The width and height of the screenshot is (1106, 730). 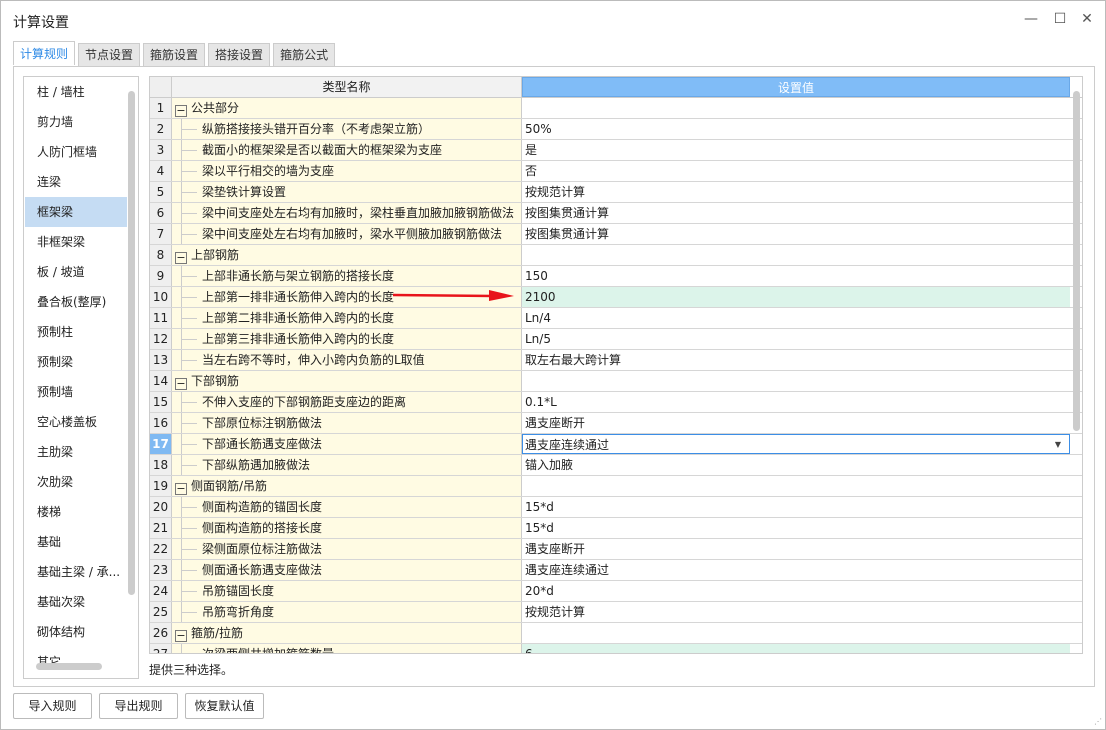 I want to click on import-rules-button: 导入规则, so click(x=52, y=706).